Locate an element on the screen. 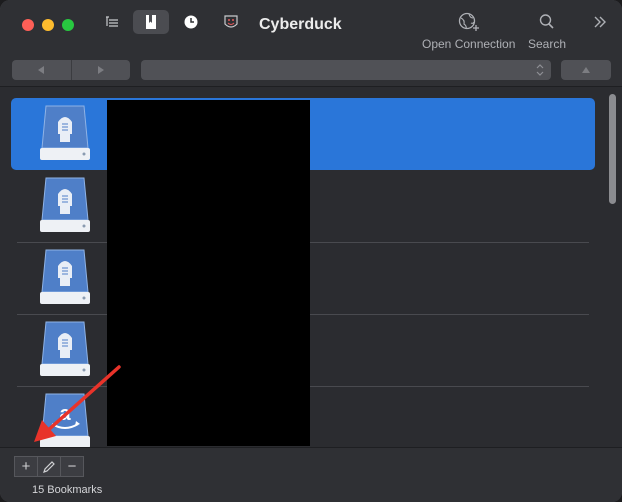 Image resolution: width=622 pixels, height=502 pixels. amazon-s3-drive-icon: a is located at coordinates (65, 420).